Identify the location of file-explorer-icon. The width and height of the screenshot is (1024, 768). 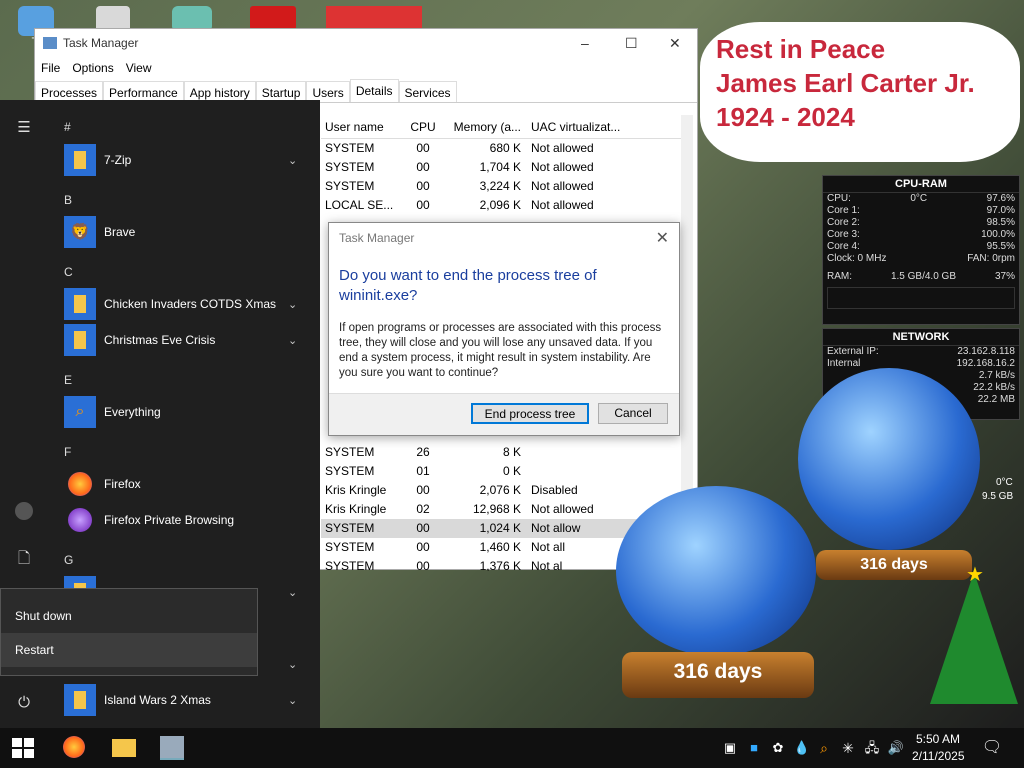
(124, 748).